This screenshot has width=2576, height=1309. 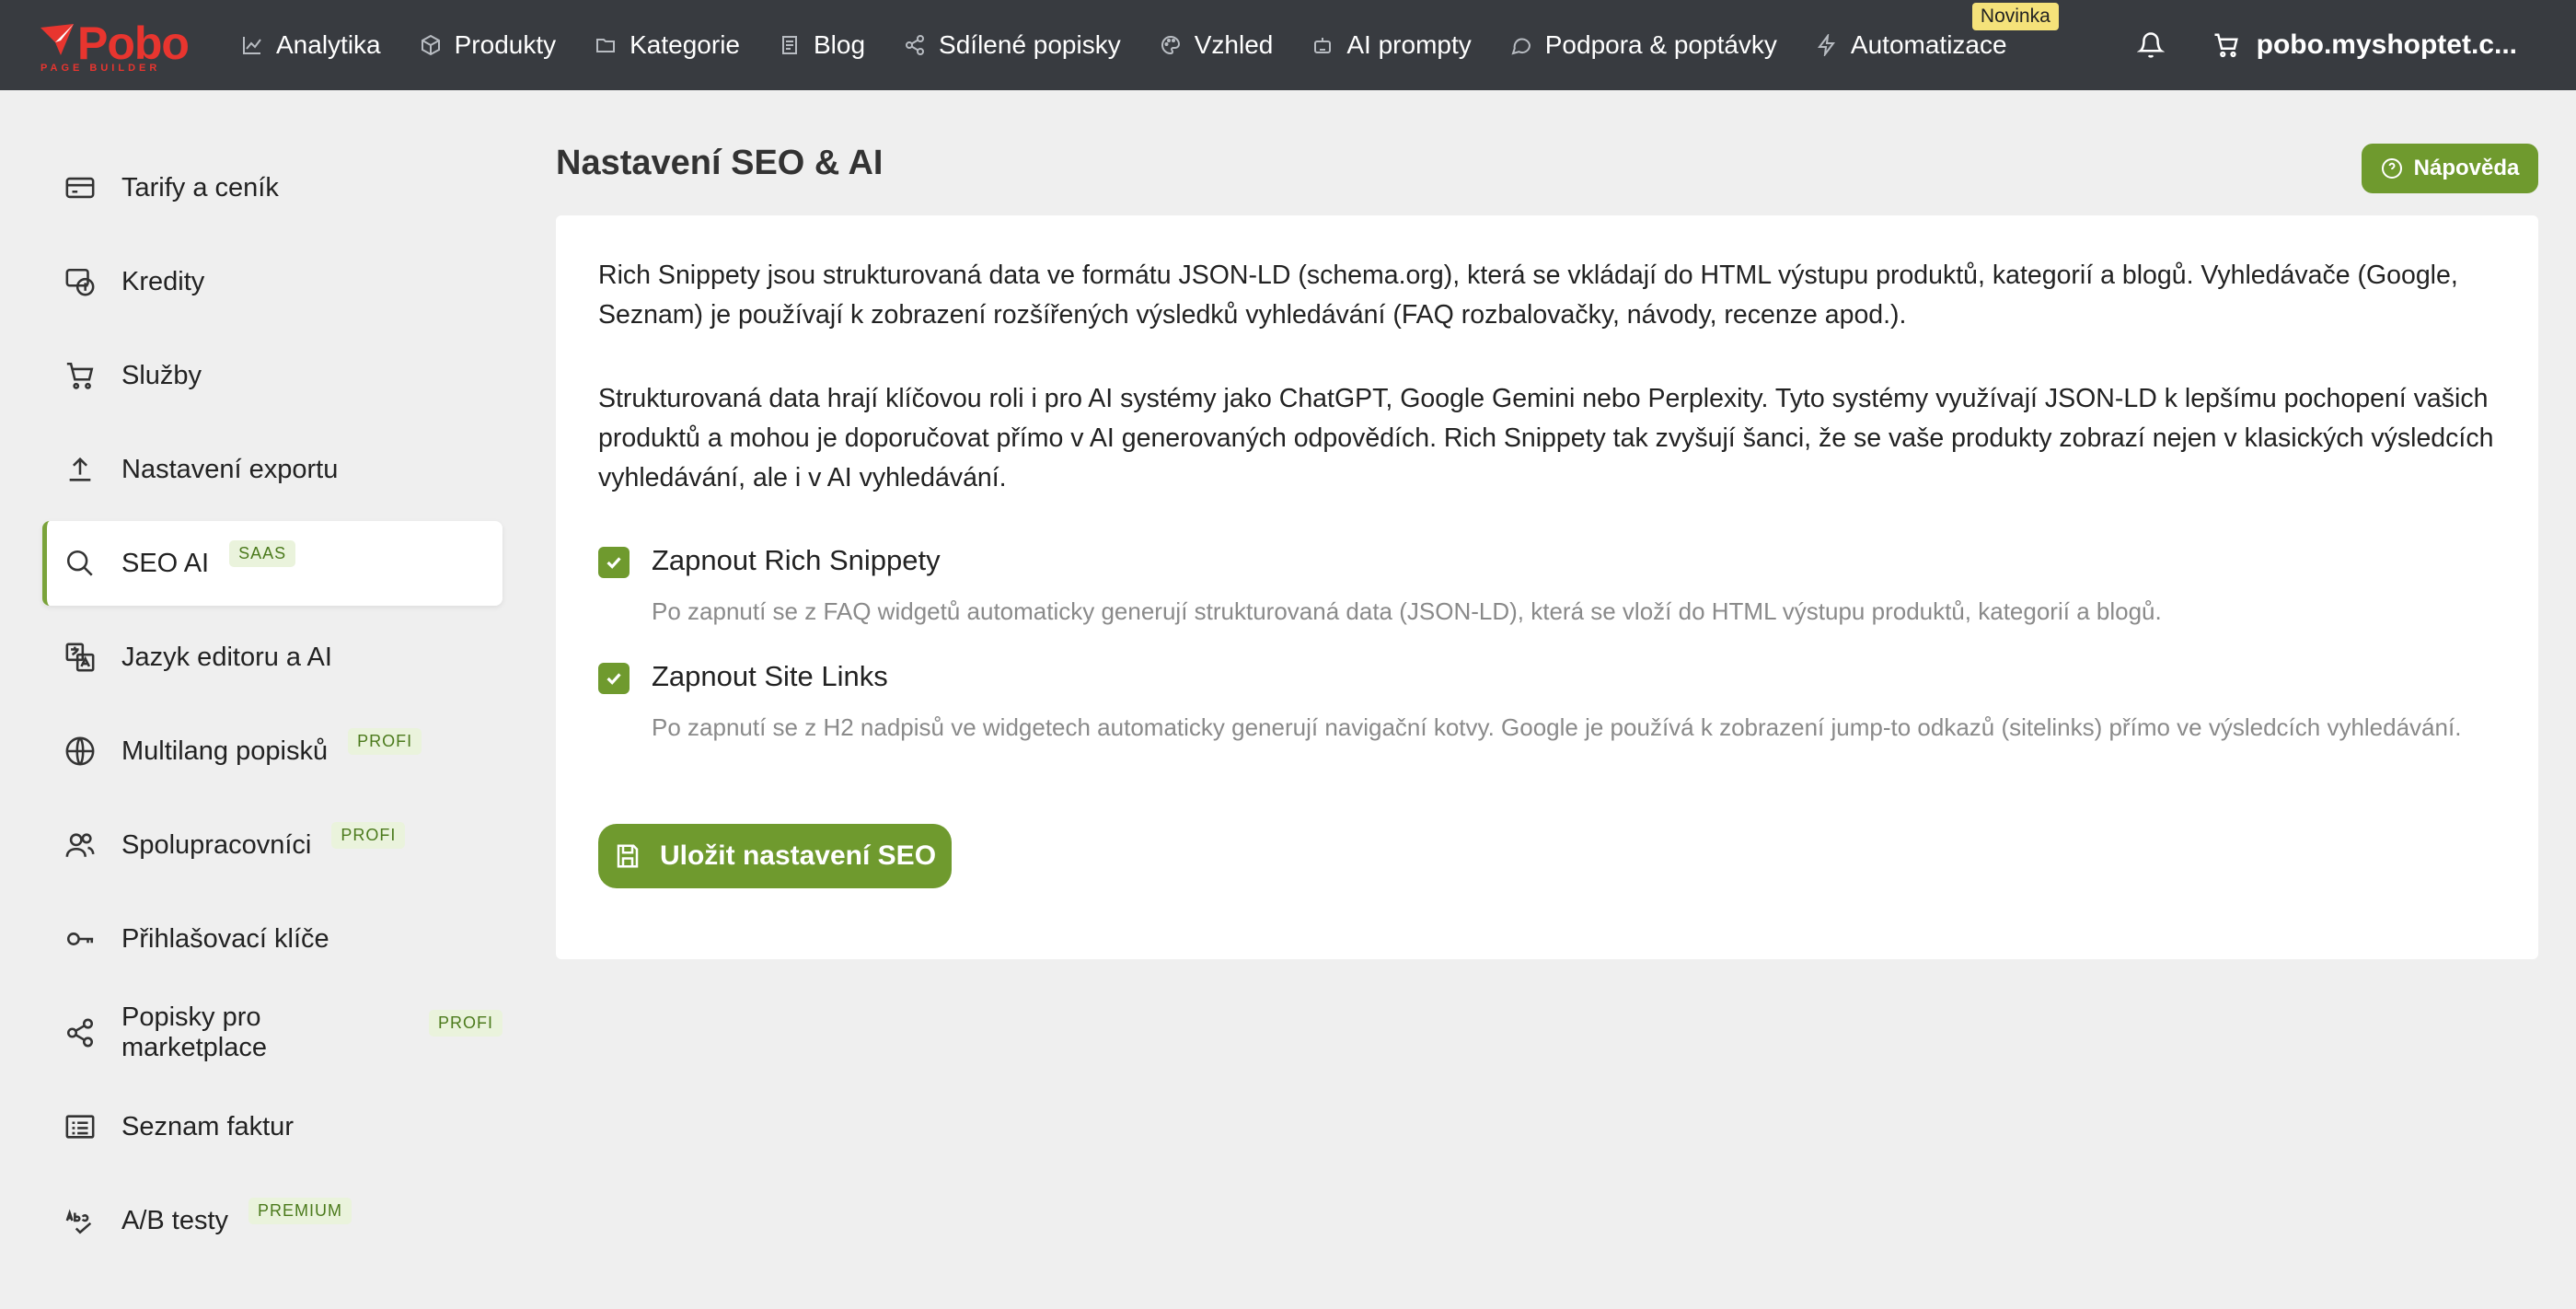 What do you see at coordinates (227, 657) in the screenshot?
I see `sidebar-item-label: Jazyk editoru a AI` at bounding box center [227, 657].